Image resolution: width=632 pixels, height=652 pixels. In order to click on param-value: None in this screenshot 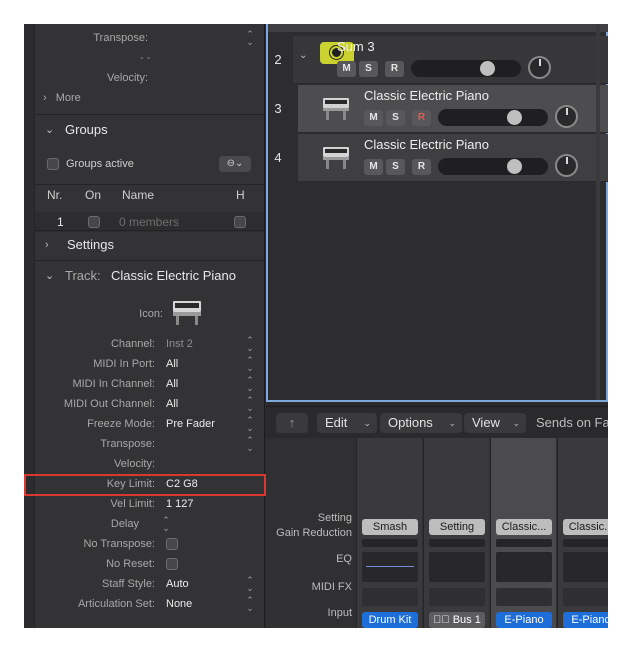, I will do `click(179, 604)`.